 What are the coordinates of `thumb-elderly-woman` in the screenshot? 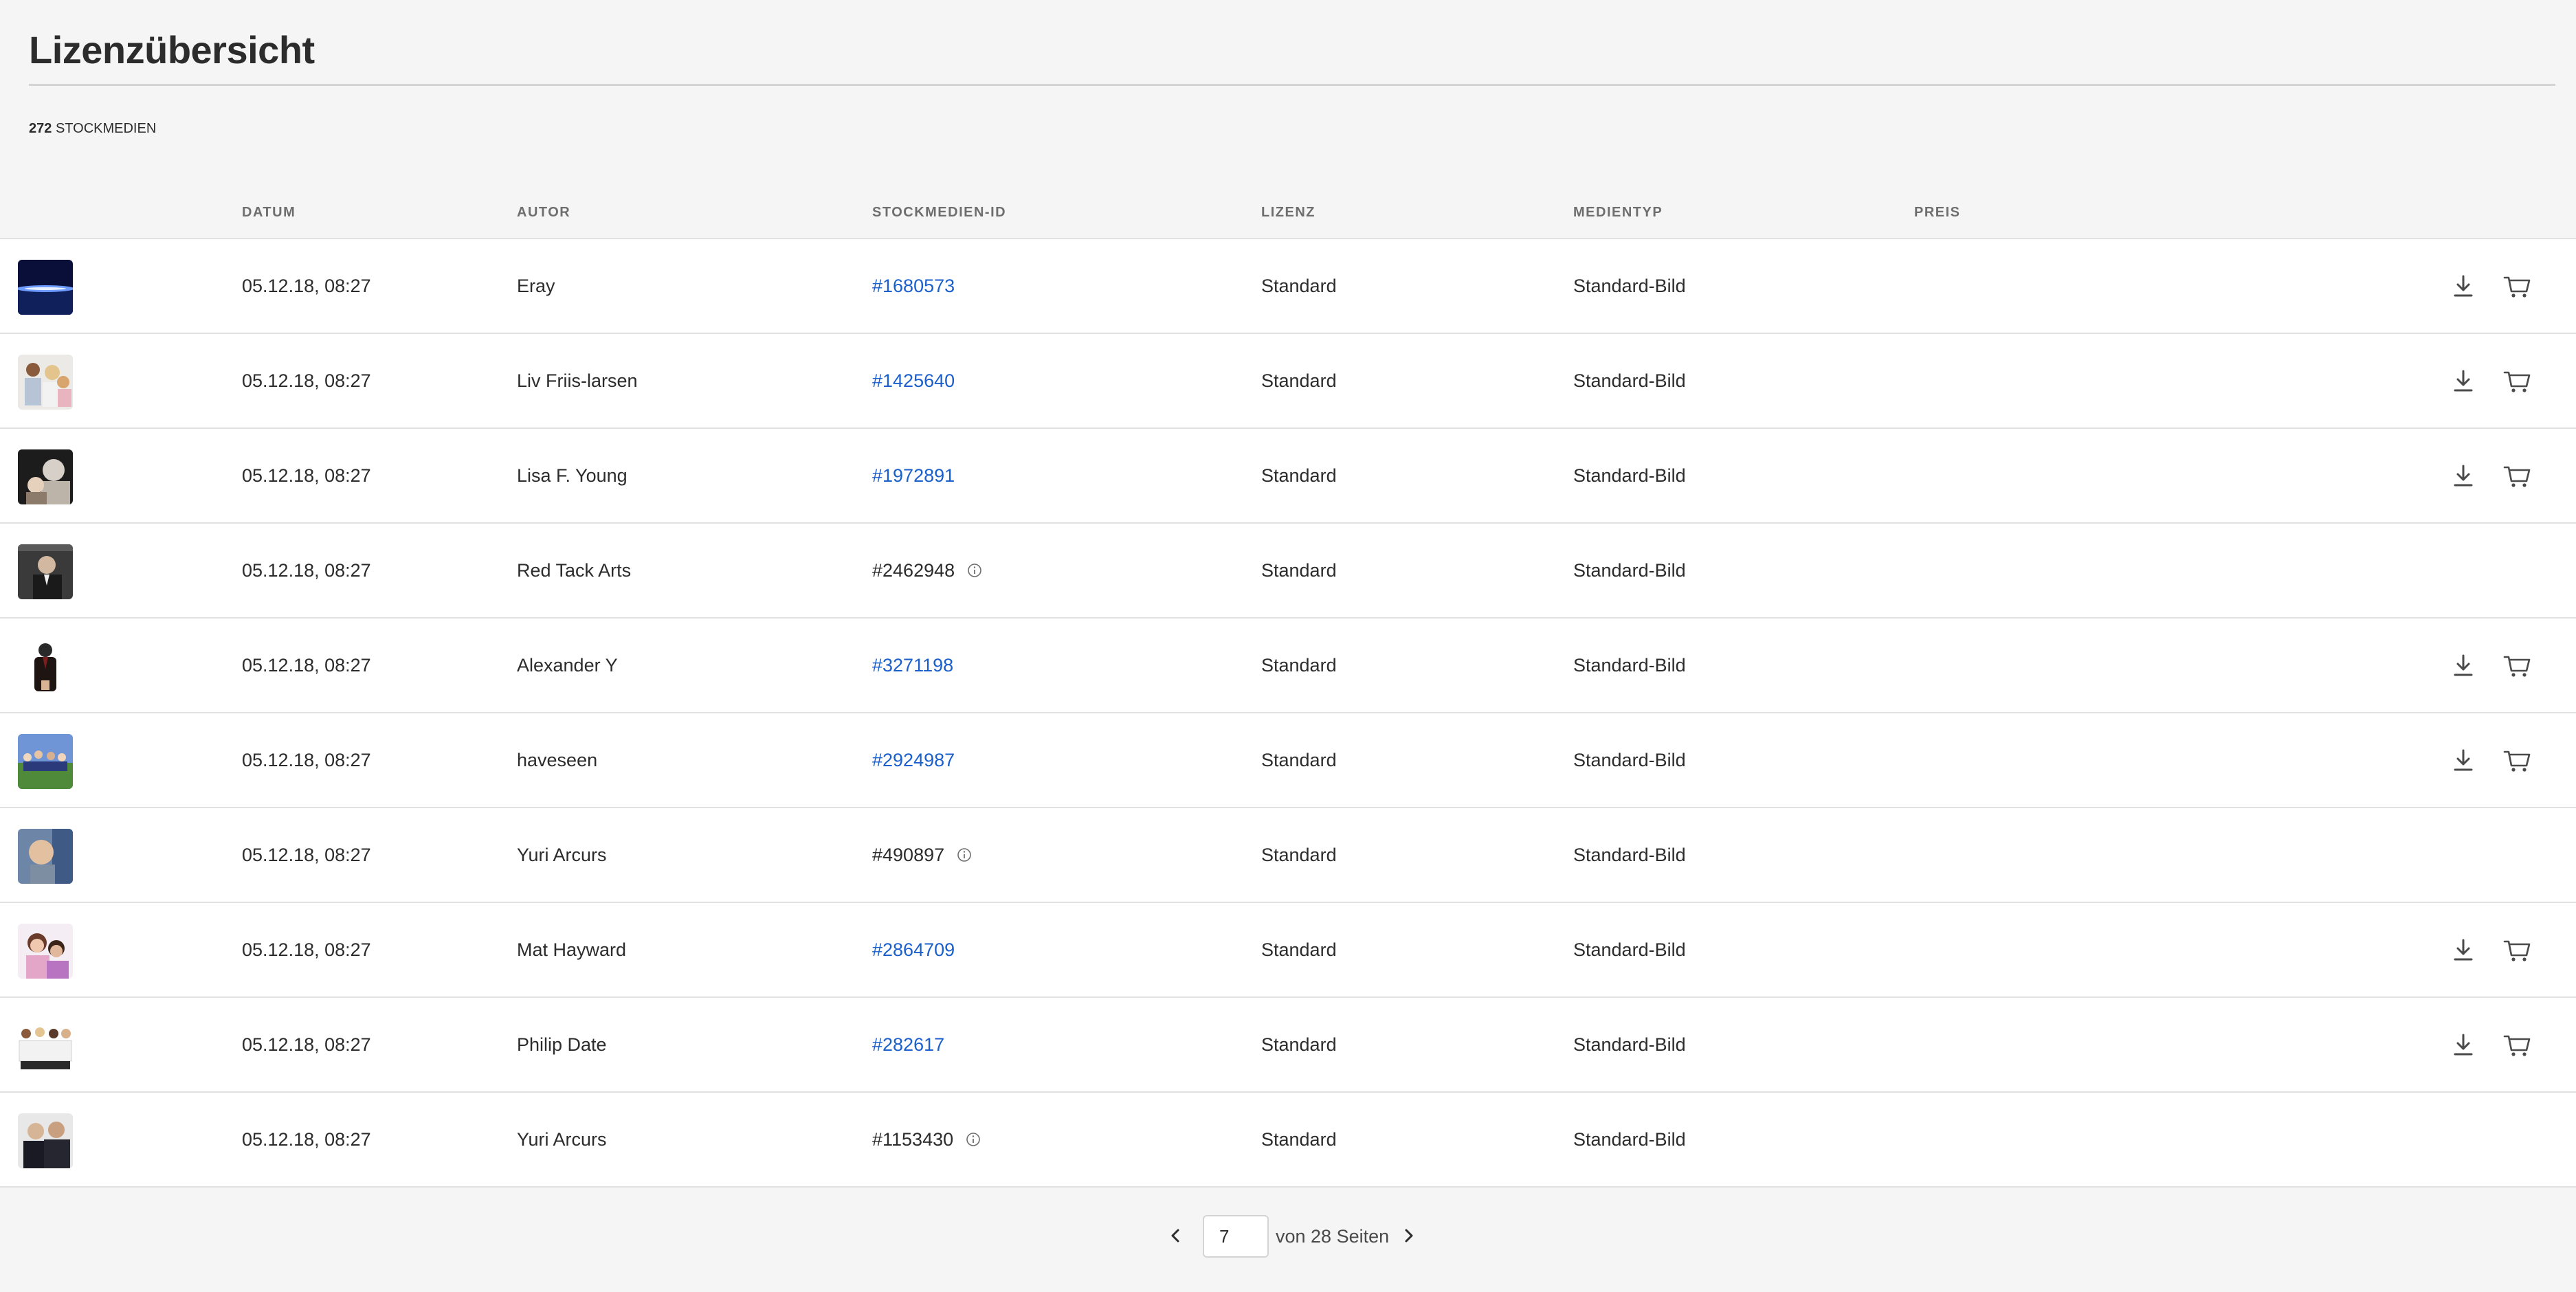 It's located at (45, 476).